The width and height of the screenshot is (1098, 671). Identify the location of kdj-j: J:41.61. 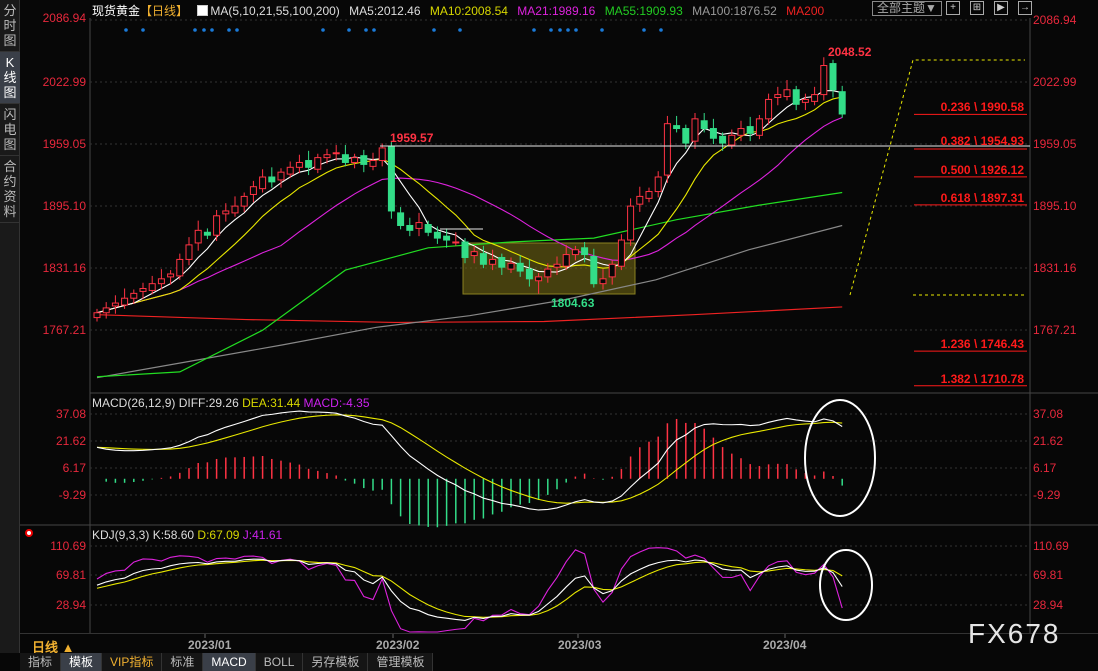
(262, 535).